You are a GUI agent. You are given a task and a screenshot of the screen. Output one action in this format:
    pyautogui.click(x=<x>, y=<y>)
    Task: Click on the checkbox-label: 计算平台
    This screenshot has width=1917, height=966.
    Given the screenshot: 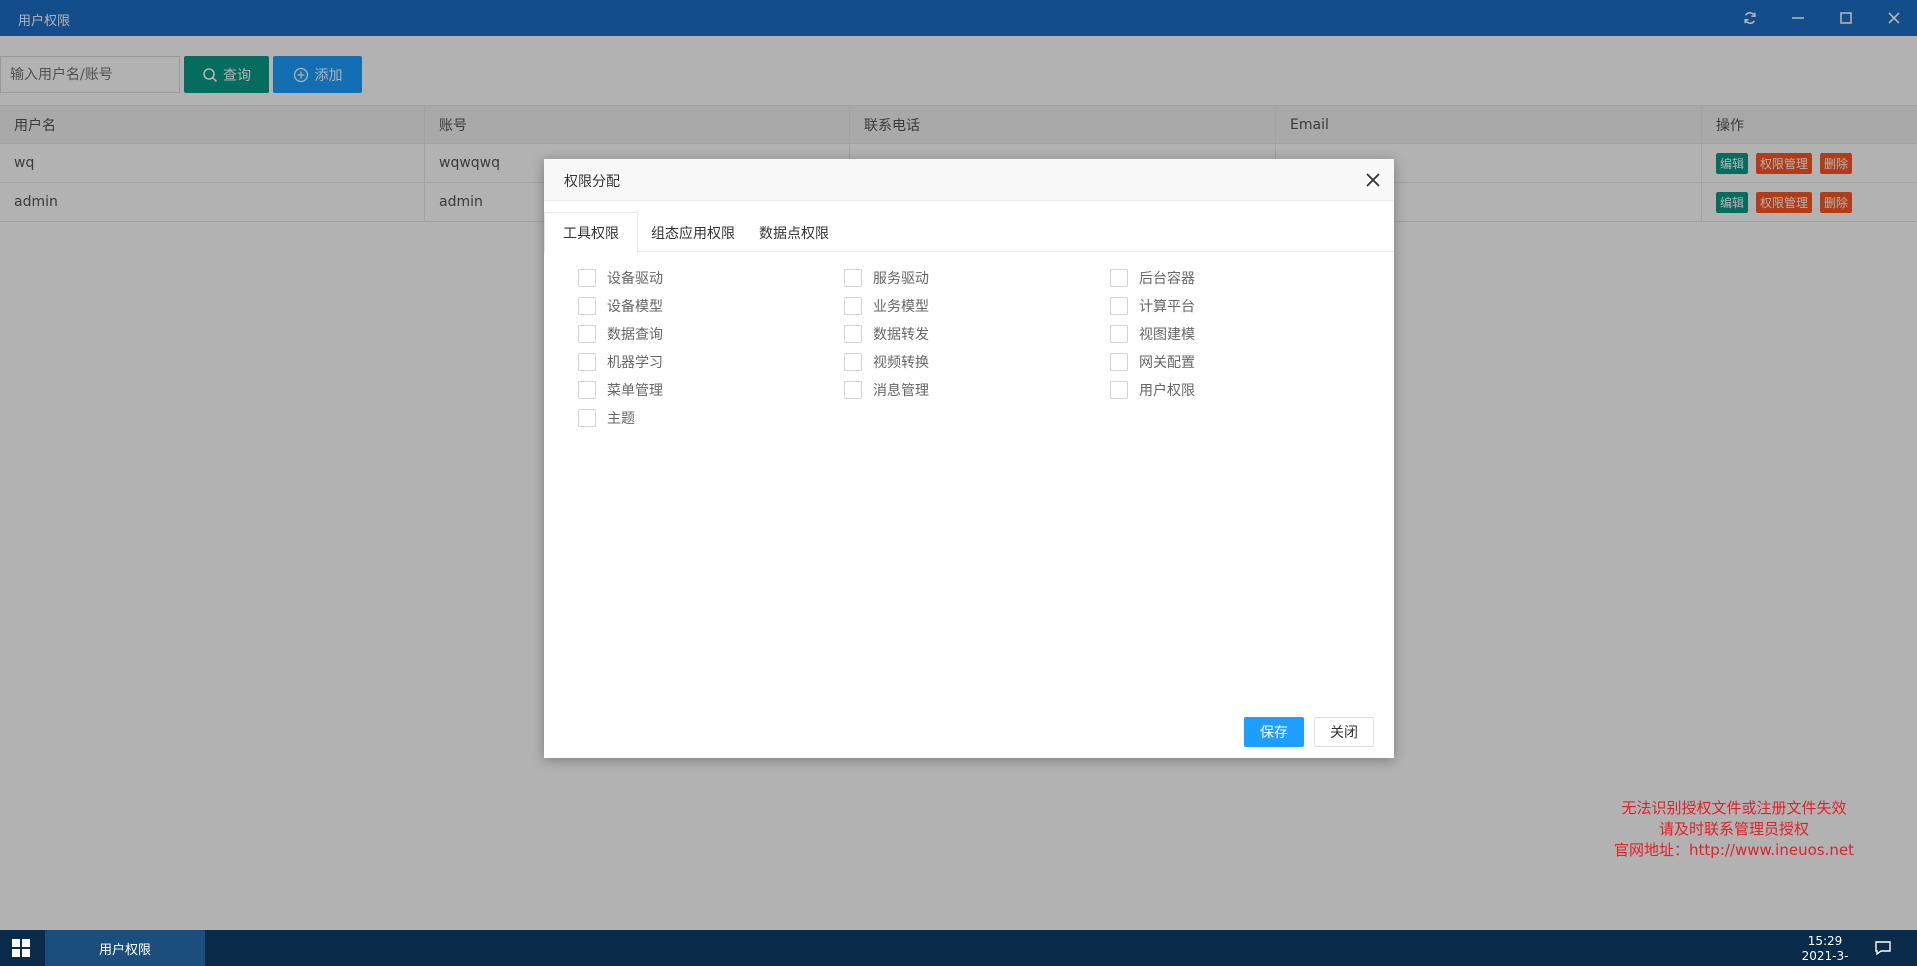 What is the action you would take?
    pyautogui.click(x=1167, y=307)
    